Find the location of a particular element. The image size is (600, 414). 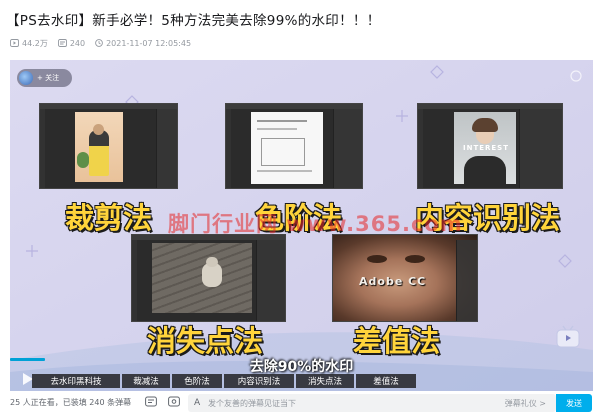

views-stat: 44.2万 is located at coordinates (29, 43).